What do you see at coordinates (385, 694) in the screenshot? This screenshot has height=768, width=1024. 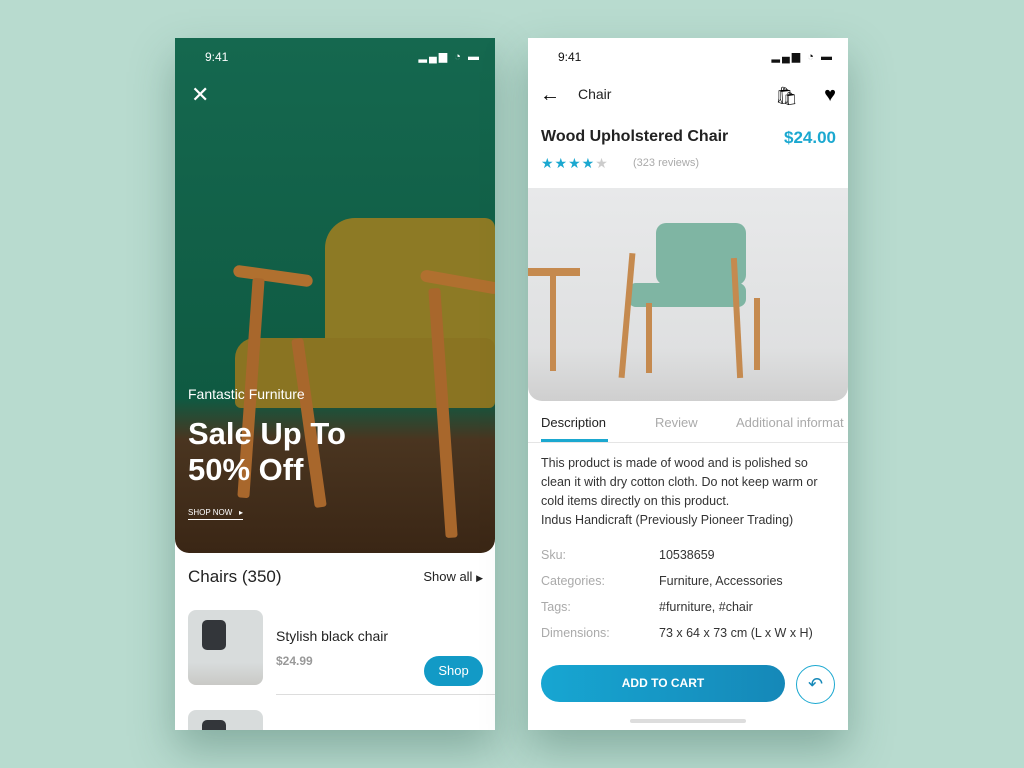 I see `divider` at bounding box center [385, 694].